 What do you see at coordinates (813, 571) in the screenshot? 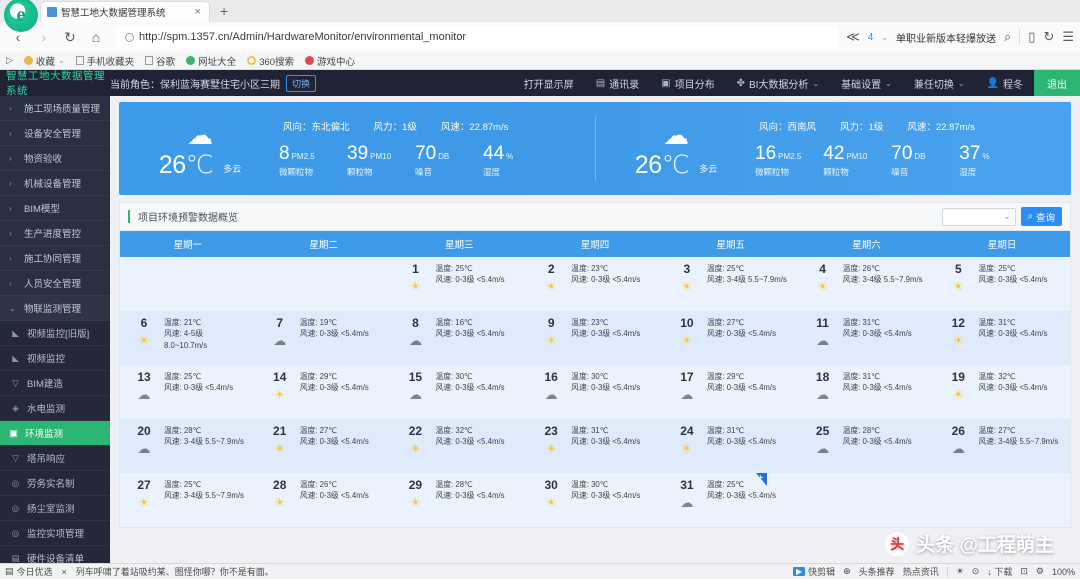
I see `quick-edit-tool: ▶ 快剪辑` at bounding box center [813, 571].